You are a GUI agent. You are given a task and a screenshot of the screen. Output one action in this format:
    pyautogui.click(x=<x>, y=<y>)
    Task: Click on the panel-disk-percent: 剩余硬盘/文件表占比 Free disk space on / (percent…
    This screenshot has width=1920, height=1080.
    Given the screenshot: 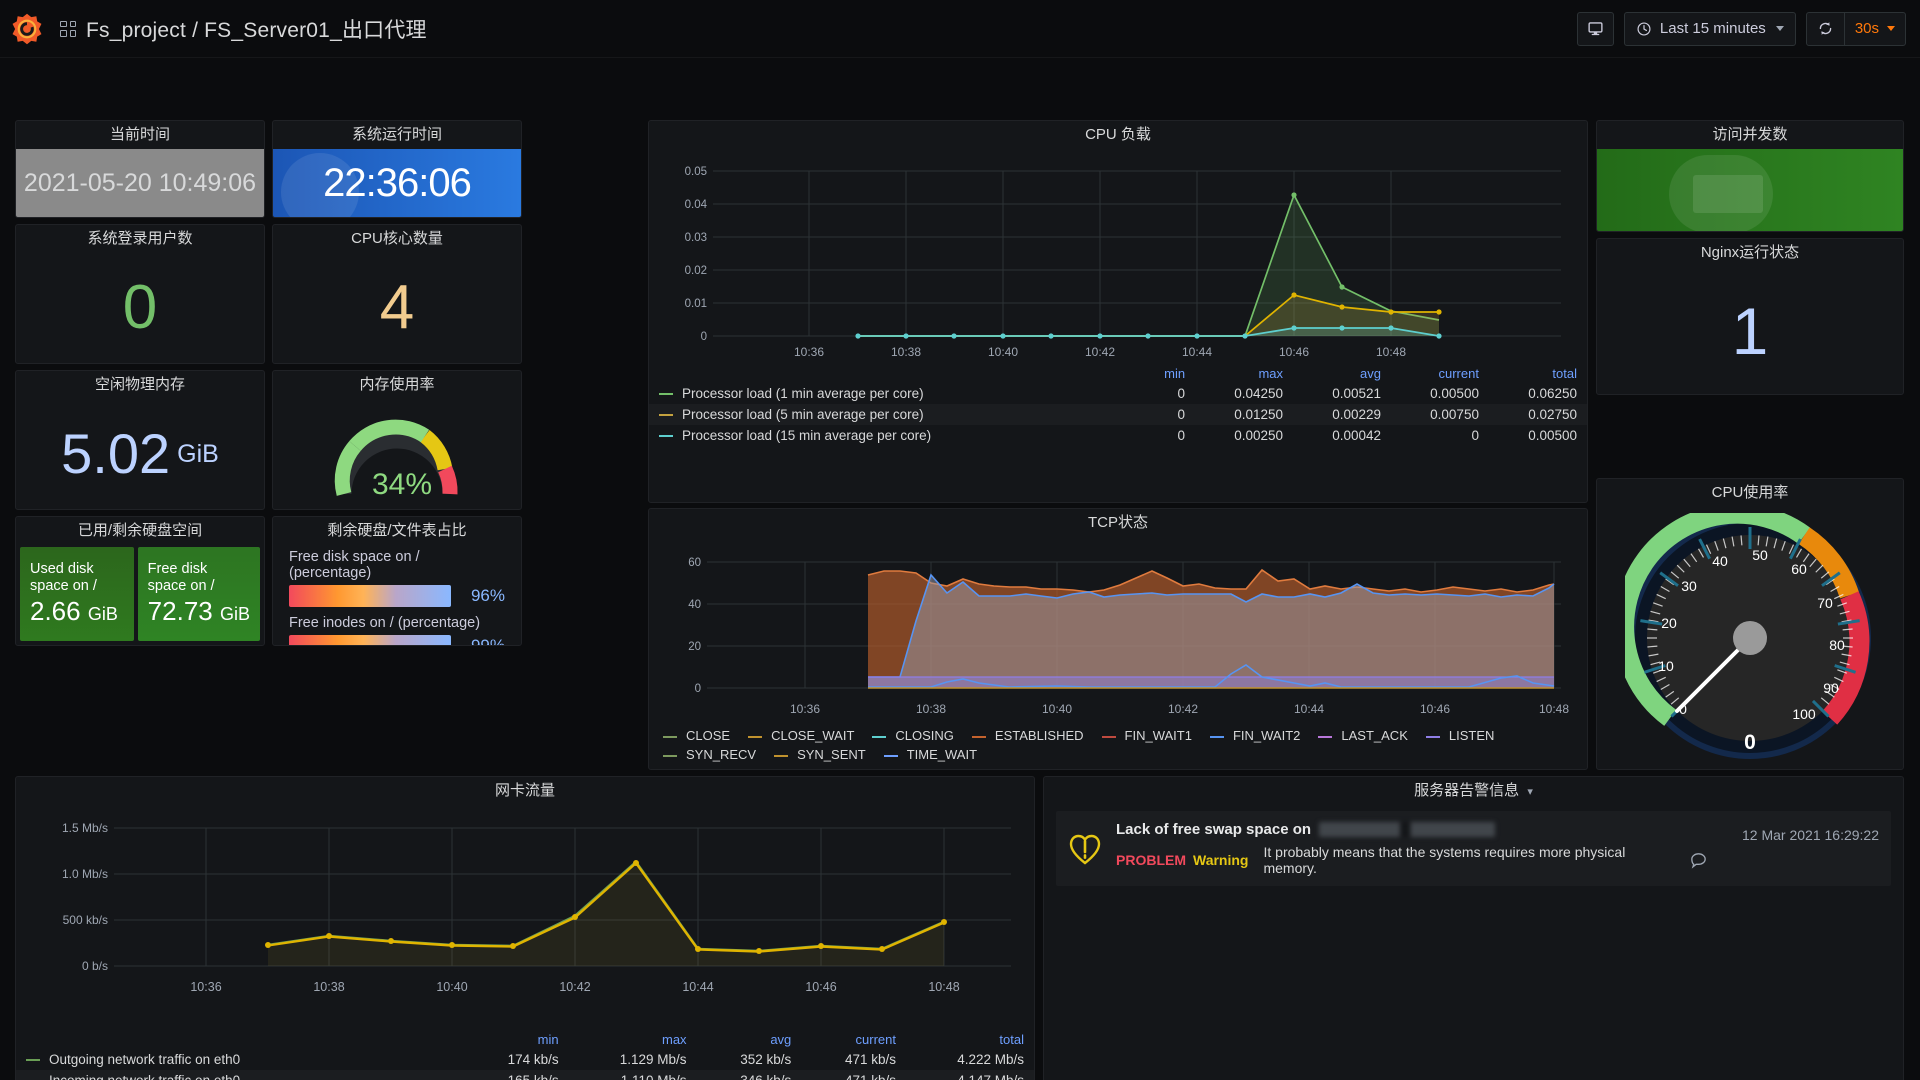 What is the action you would take?
    pyautogui.click(x=397, y=581)
    